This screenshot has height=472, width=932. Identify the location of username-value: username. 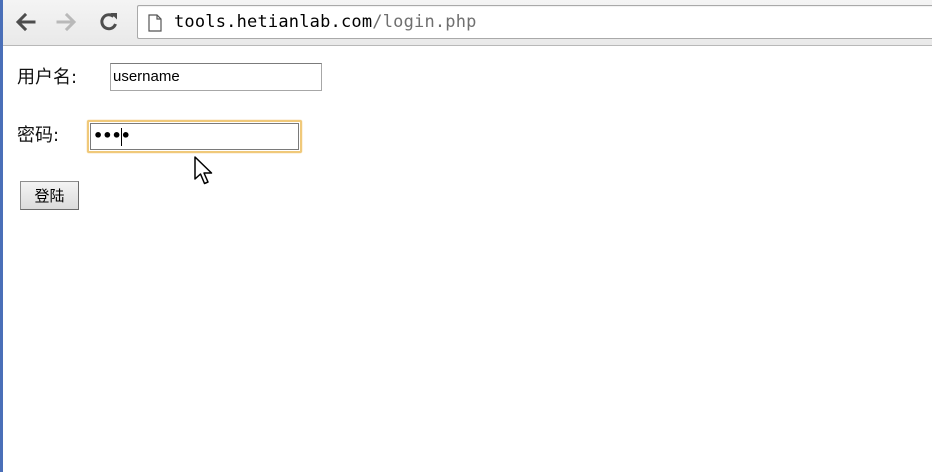
(146, 76).